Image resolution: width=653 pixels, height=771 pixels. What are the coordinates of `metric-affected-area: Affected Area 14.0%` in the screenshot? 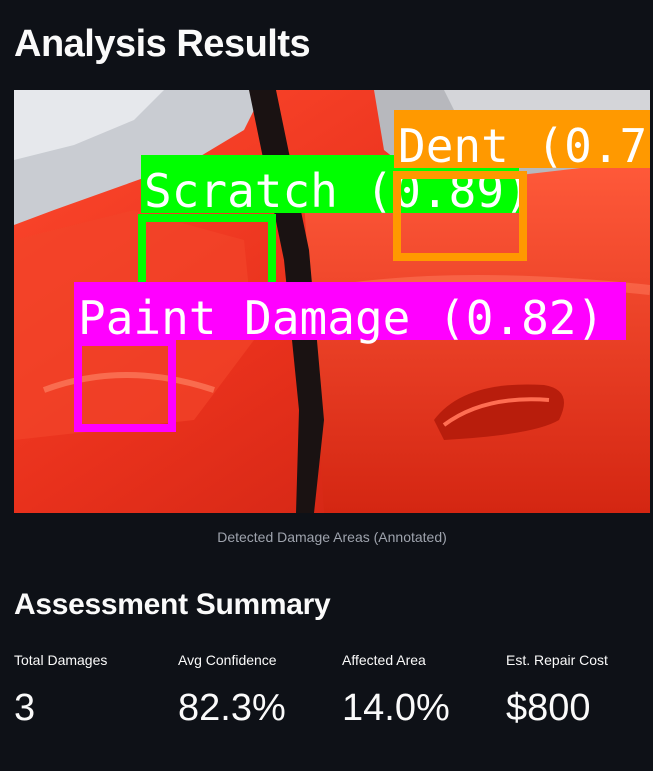 It's located at (424, 691).